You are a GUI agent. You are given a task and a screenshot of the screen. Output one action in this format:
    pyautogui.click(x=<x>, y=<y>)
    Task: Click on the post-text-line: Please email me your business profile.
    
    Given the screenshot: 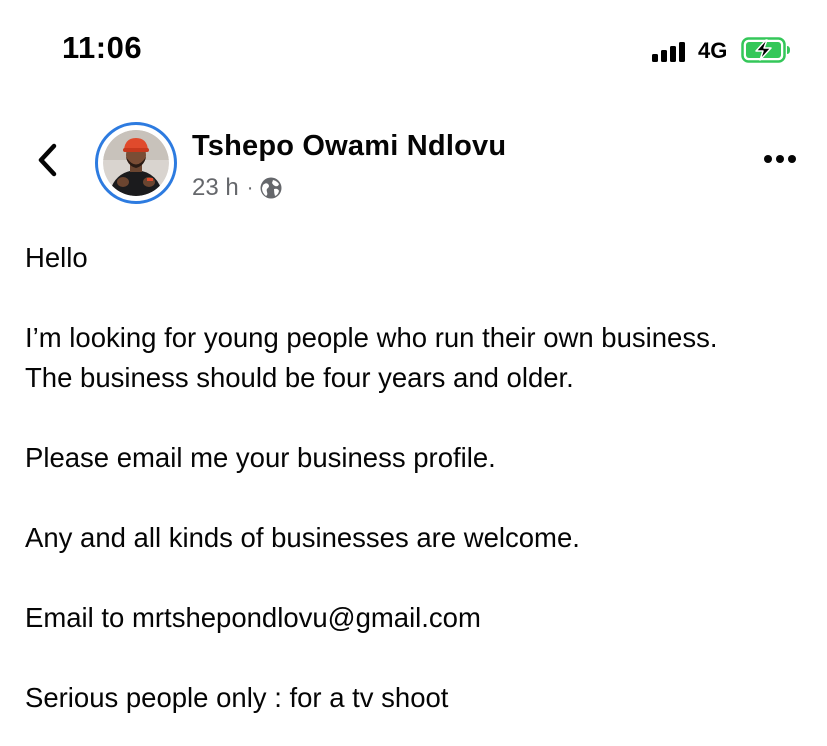 What is the action you would take?
    pyautogui.click(x=260, y=457)
    